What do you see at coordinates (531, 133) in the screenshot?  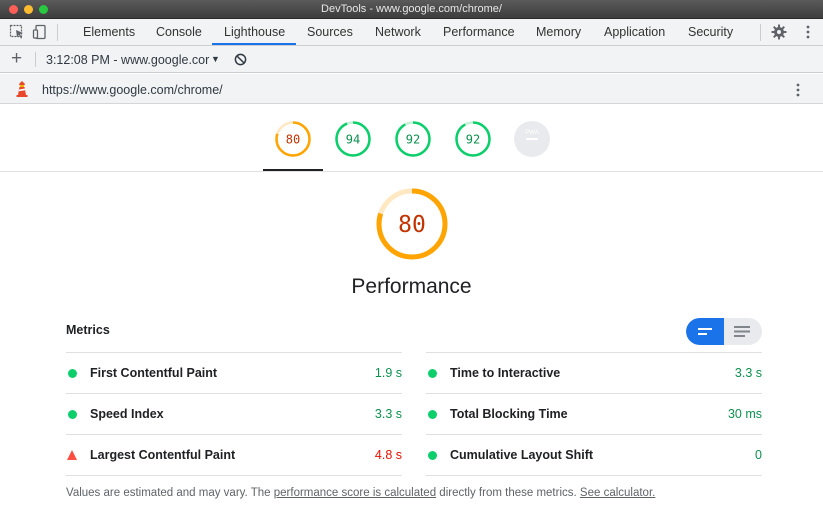 I see `pwa-badge-label: PWA` at bounding box center [531, 133].